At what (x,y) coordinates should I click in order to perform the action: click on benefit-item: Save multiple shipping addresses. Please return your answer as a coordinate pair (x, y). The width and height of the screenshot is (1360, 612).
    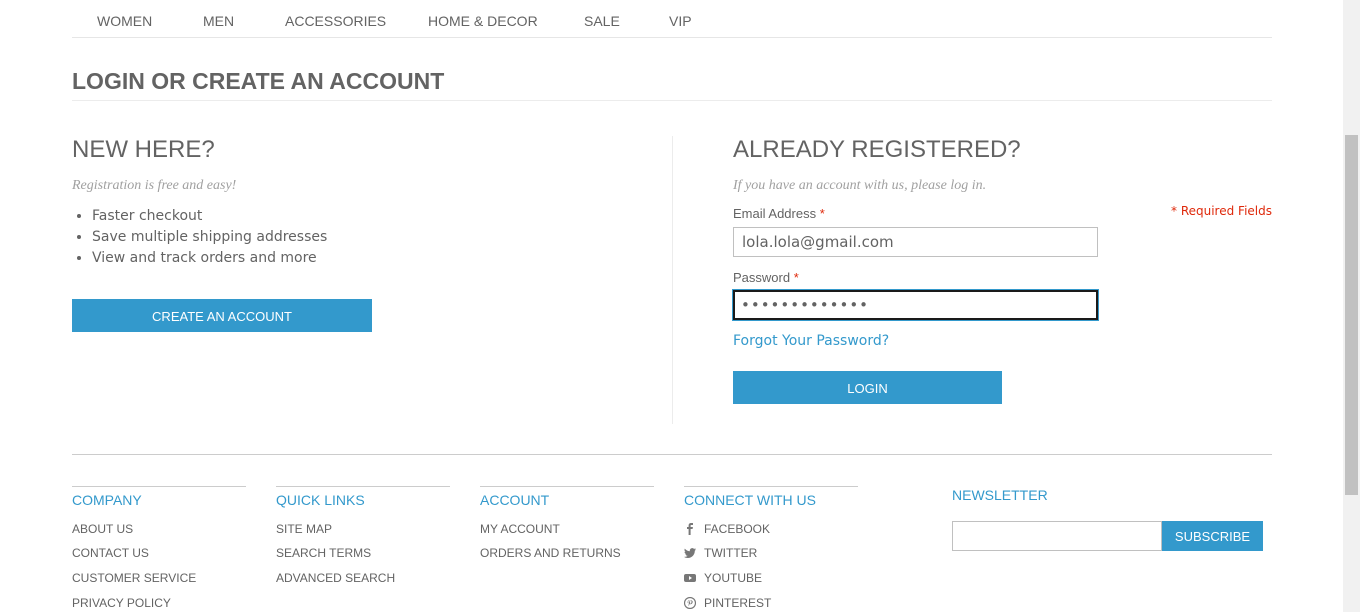
    Looking at the image, I should click on (209, 237).